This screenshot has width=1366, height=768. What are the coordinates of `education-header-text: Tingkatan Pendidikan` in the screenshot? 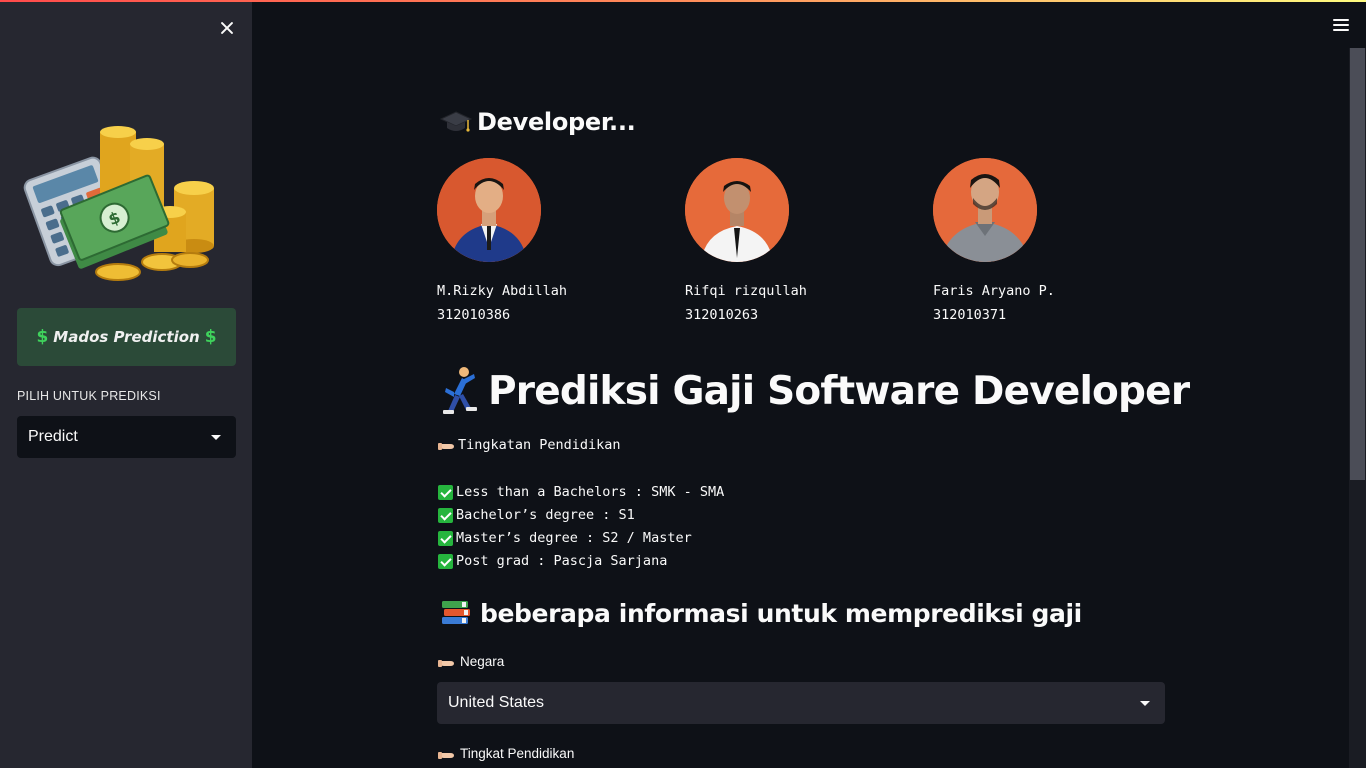 It's located at (539, 445).